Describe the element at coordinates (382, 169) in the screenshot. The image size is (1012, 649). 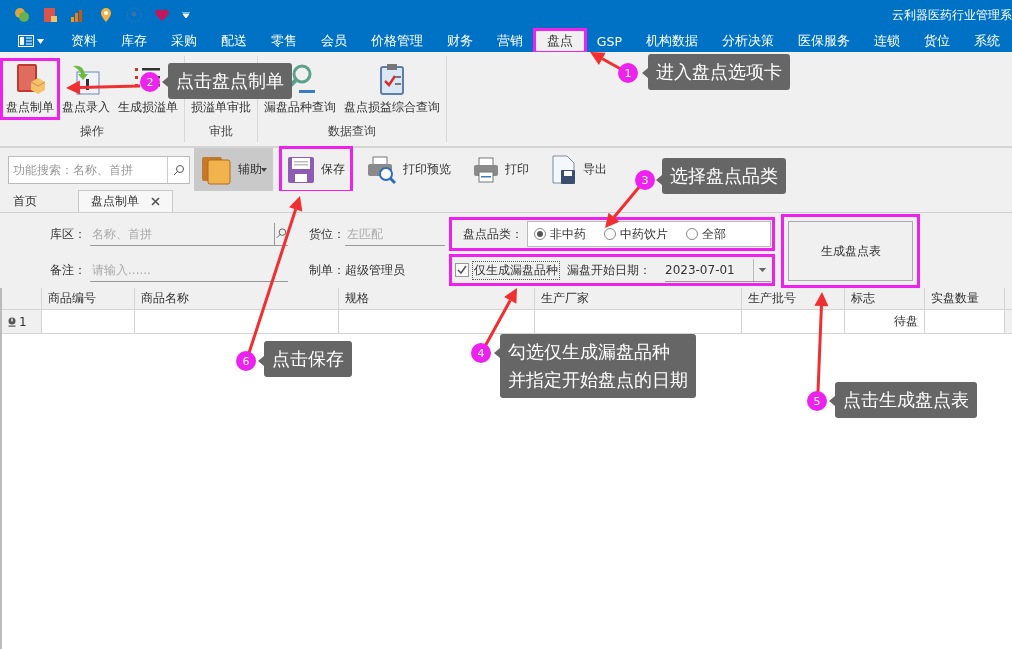
I see `print-preview-icon` at that location.